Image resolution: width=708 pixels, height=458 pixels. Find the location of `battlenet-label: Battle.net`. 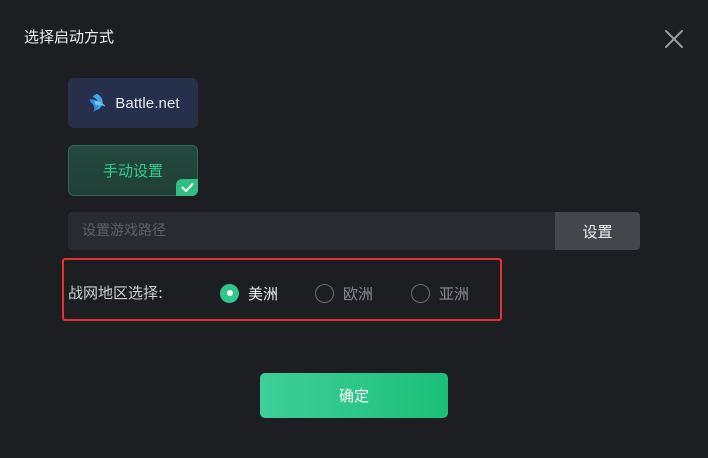

battlenet-label: Battle.net is located at coordinates (147, 103).